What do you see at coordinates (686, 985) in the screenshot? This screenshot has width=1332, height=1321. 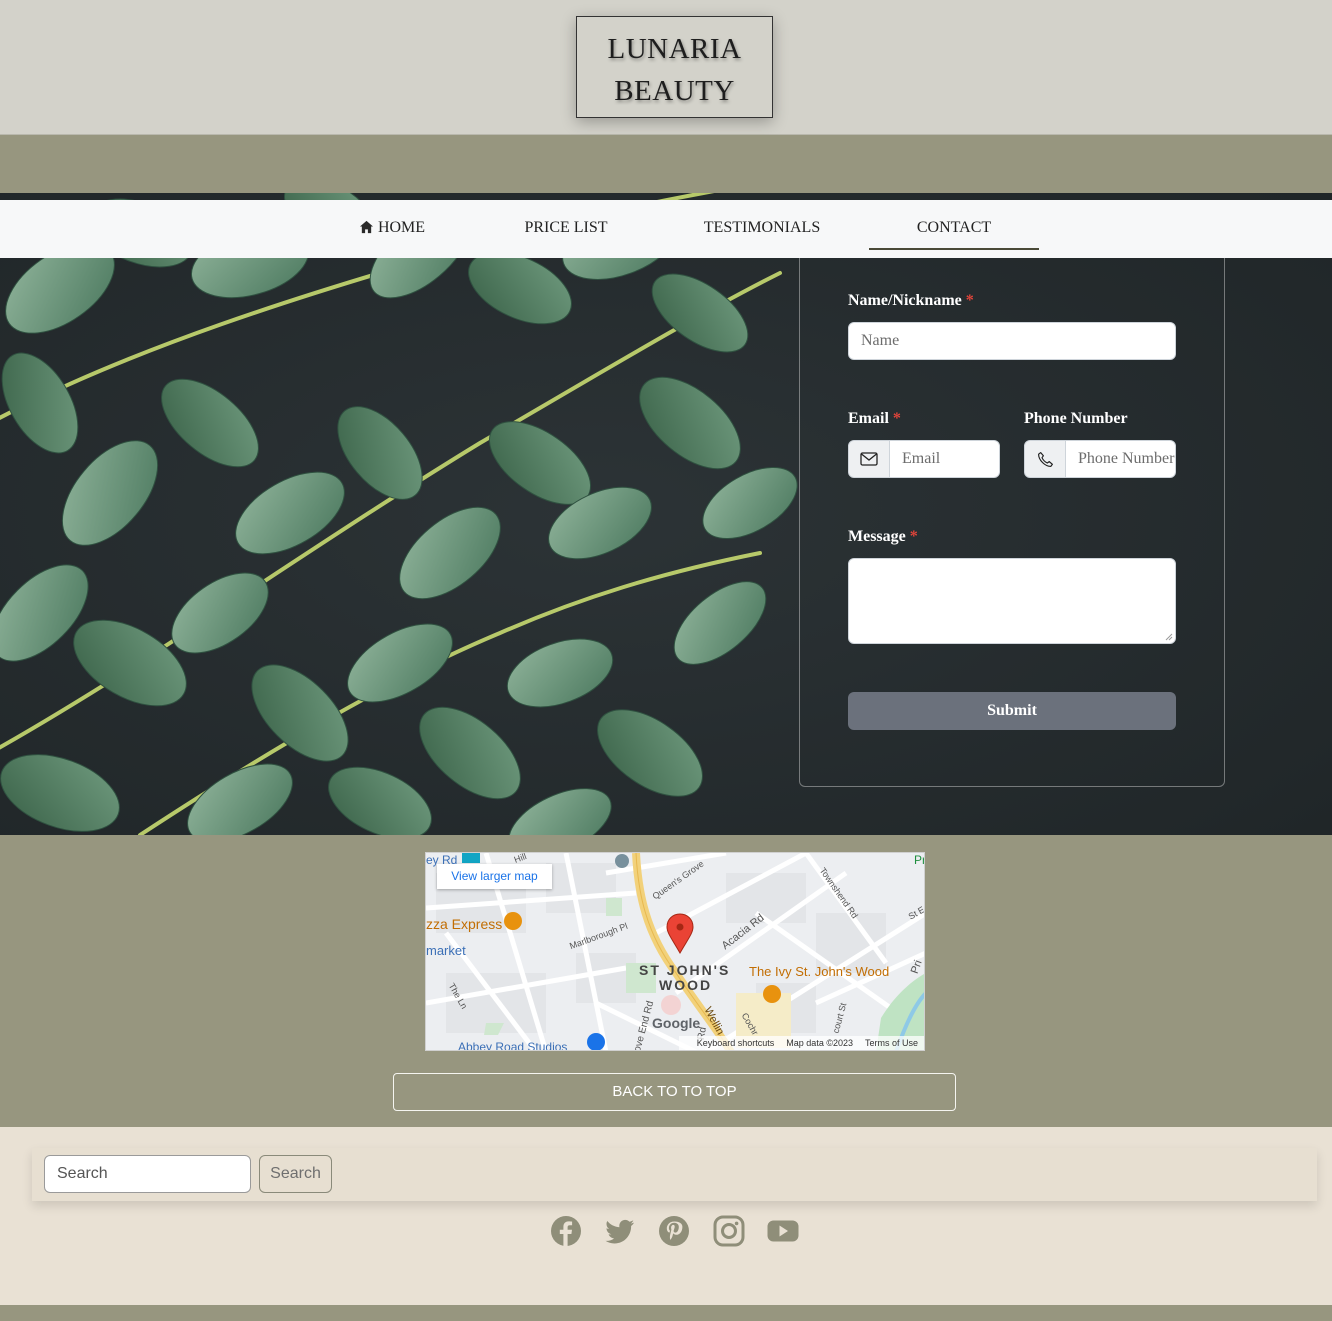 I see `map-label-area-2: WOOD` at bounding box center [686, 985].